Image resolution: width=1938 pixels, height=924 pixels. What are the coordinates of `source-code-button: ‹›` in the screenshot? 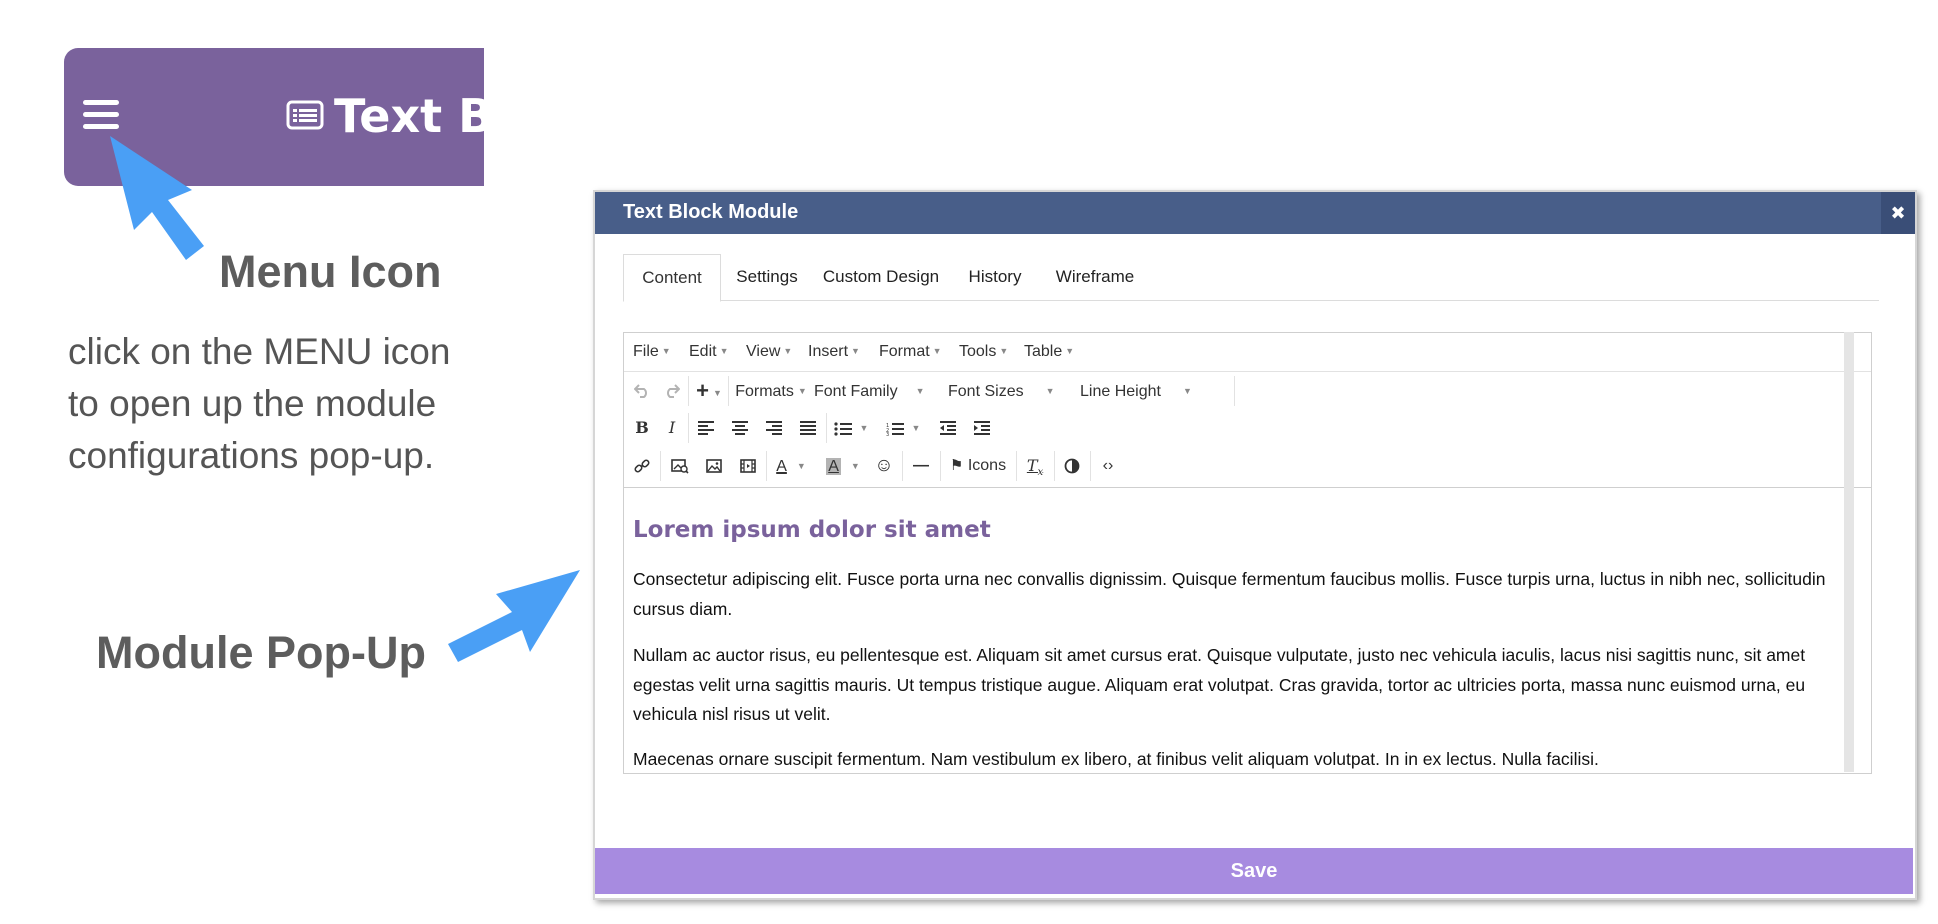 It's located at (1108, 466).